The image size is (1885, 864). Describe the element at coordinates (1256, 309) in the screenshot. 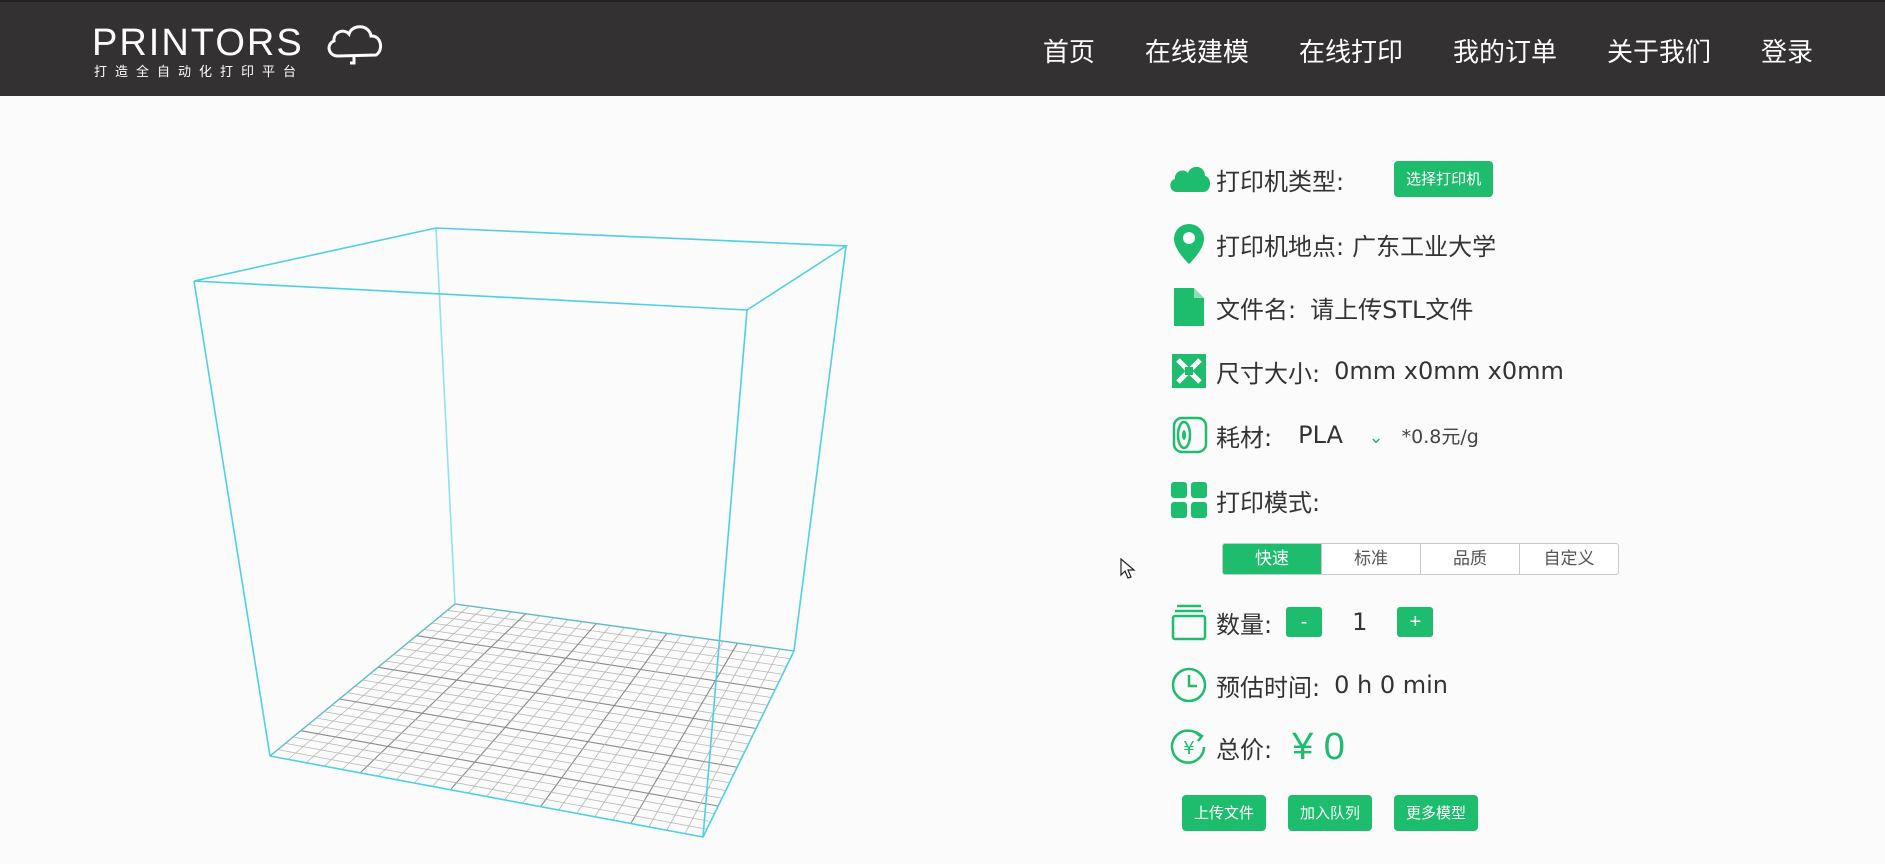

I see `filename-label: 文件名:` at that location.